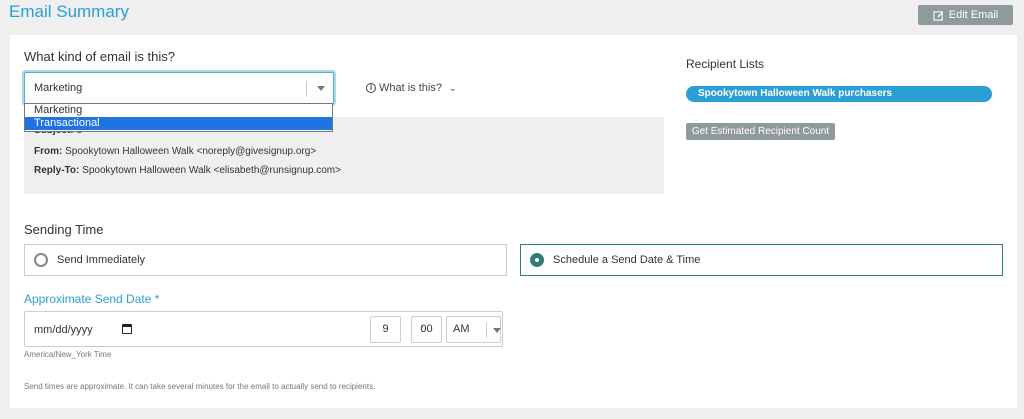 This screenshot has height=419, width=1024. What do you see at coordinates (178, 110) in the screenshot?
I see `option-marketing: Marketing` at bounding box center [178, 110].